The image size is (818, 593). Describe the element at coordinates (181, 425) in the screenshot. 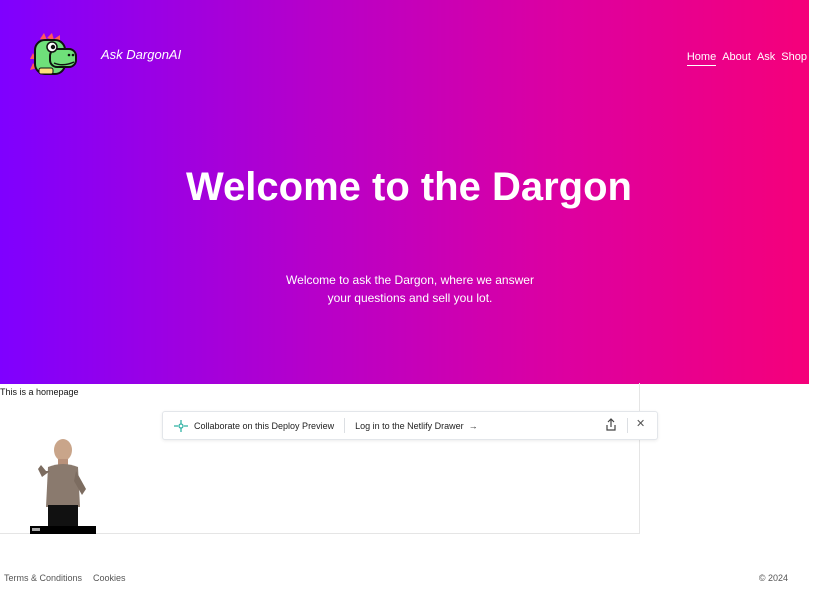

I see `netlify-collab-icon` at that location.